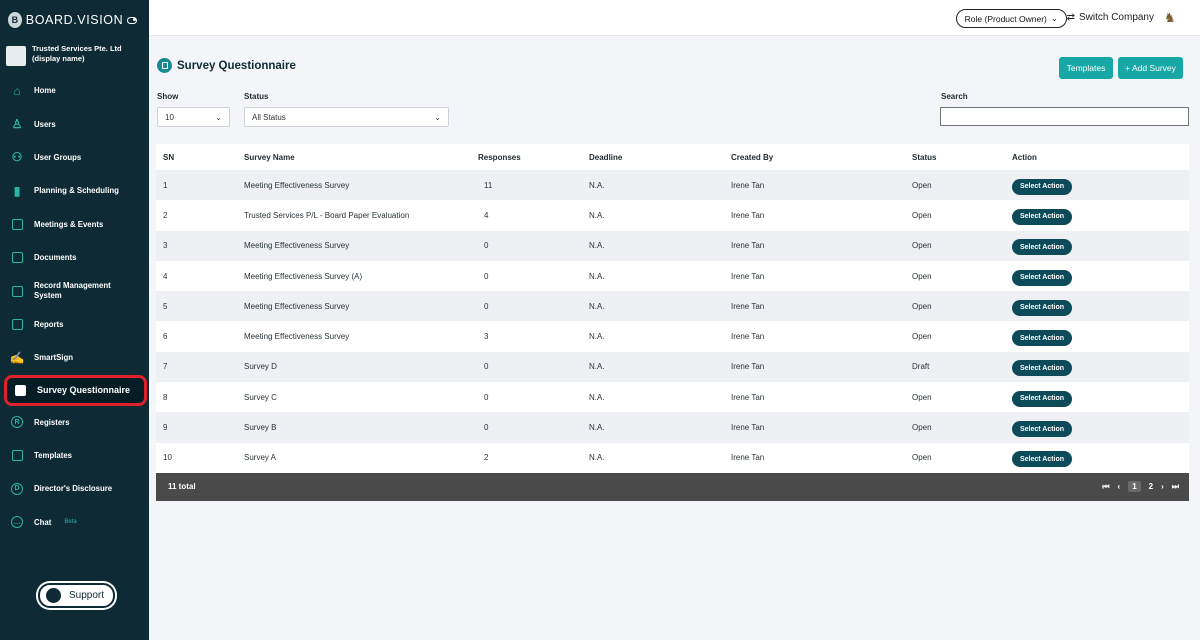 The width and height of the screenshot is (1200, 640). Describe the element at coordinates (84, 390) in the screenshot. I see `sidebar-item-label: Survey Questionnaire` at that location.